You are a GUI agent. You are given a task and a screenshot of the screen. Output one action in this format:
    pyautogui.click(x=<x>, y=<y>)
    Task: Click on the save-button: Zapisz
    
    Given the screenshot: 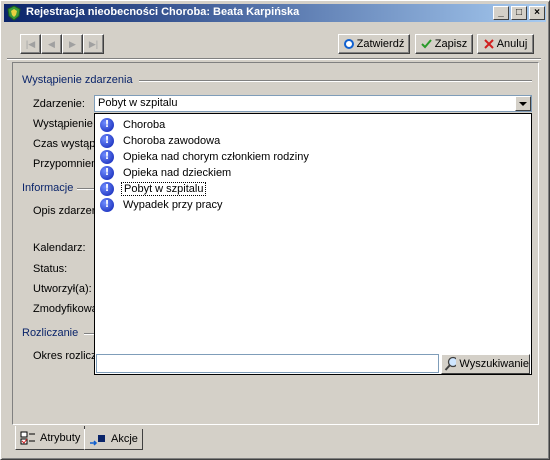 What is the action you would take?
    pyautogui.click(x=444, y=44)
    